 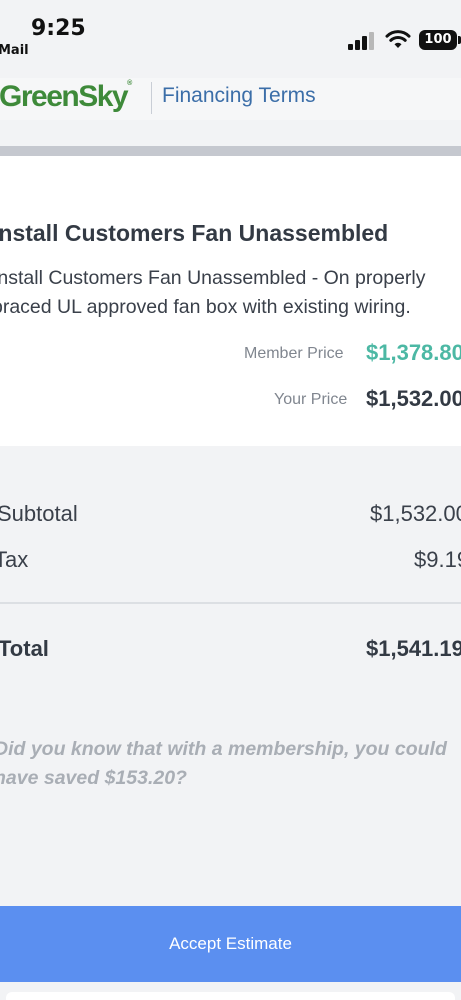 What do you see at coordinates (39, 513) in the screenshot?
I see `subtotal-label: Subtotal` at bounding box center [39, 513].